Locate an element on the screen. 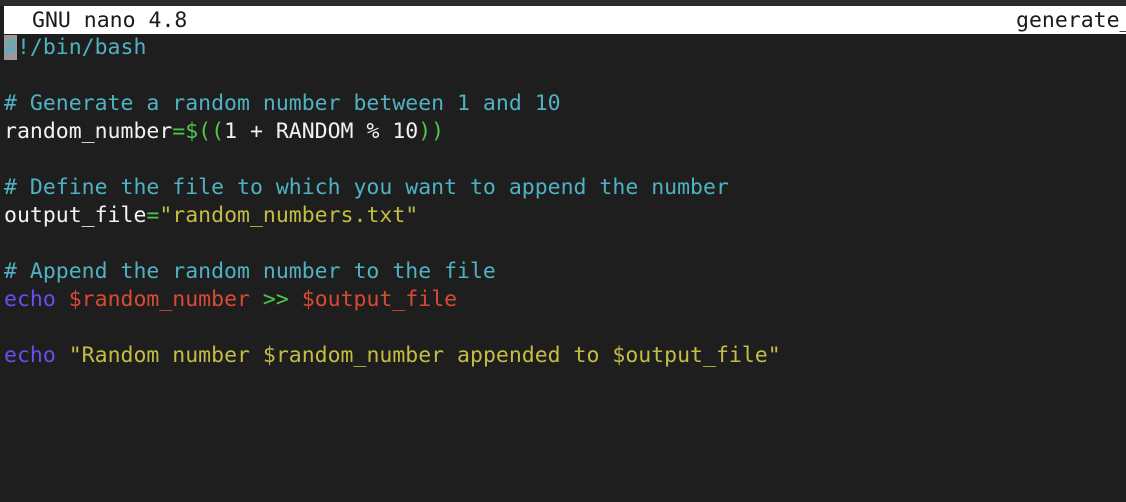 This screenshot has height=502, width=1126. text-cursor: # is located at coordinates (10, 47).